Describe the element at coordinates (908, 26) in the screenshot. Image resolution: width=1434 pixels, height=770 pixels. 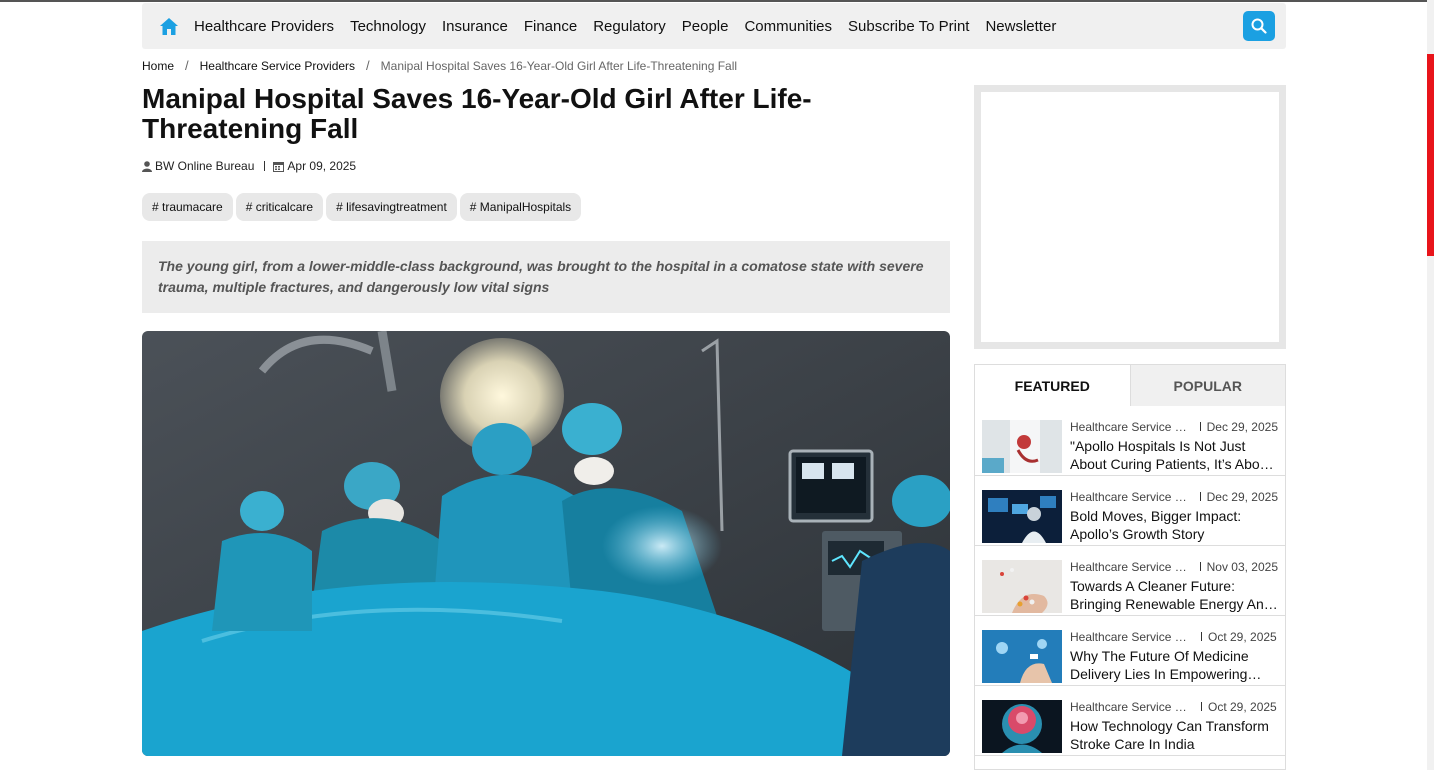
I see `nav-item-subscribe-to-print: Subscribe To Print` at that location.